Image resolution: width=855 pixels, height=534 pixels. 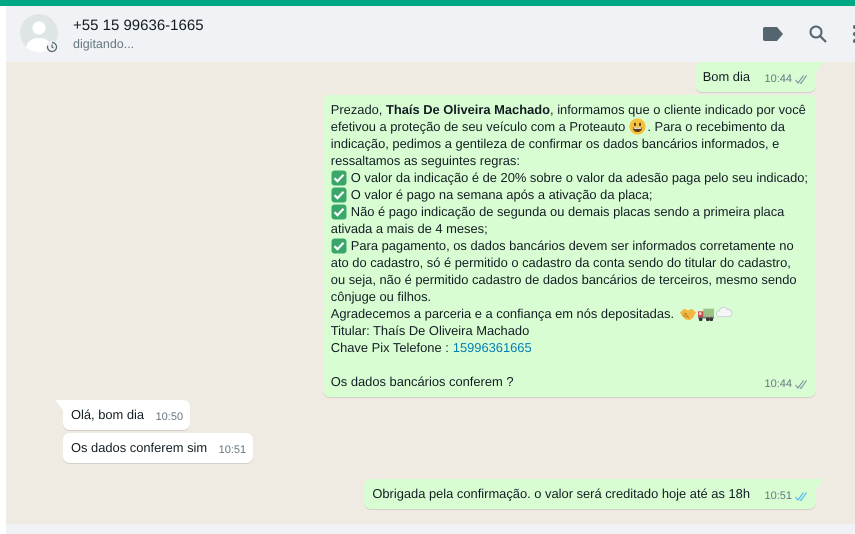 I want to click on message-text: ou seja, não é permitido cadastro de dados bancários de terceiros, mesmo sendo, so click(x=563, y=279).